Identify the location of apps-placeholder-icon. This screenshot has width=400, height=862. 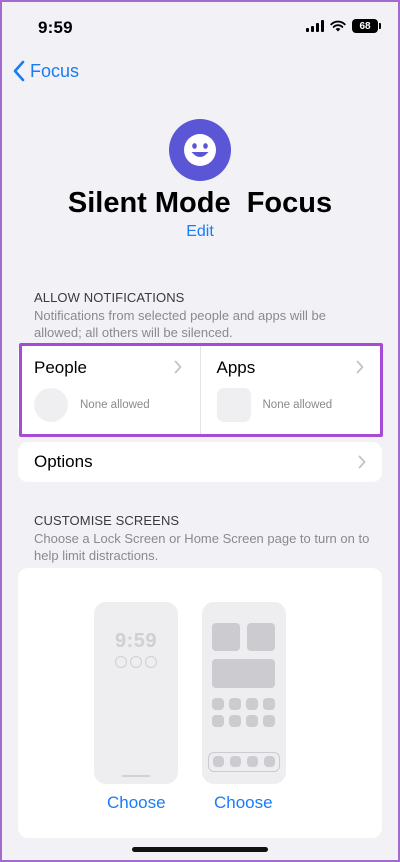
(233, 405).